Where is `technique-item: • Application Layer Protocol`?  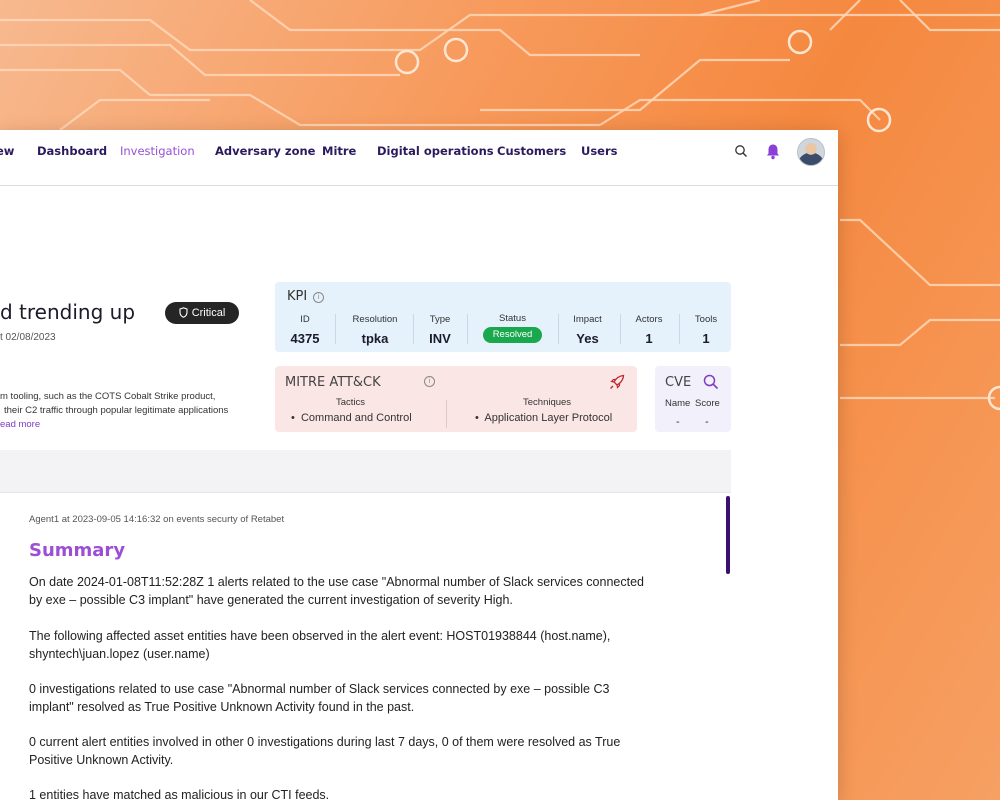 technique-item: • Application Layer Protocol is located at coordinates (544, 418).